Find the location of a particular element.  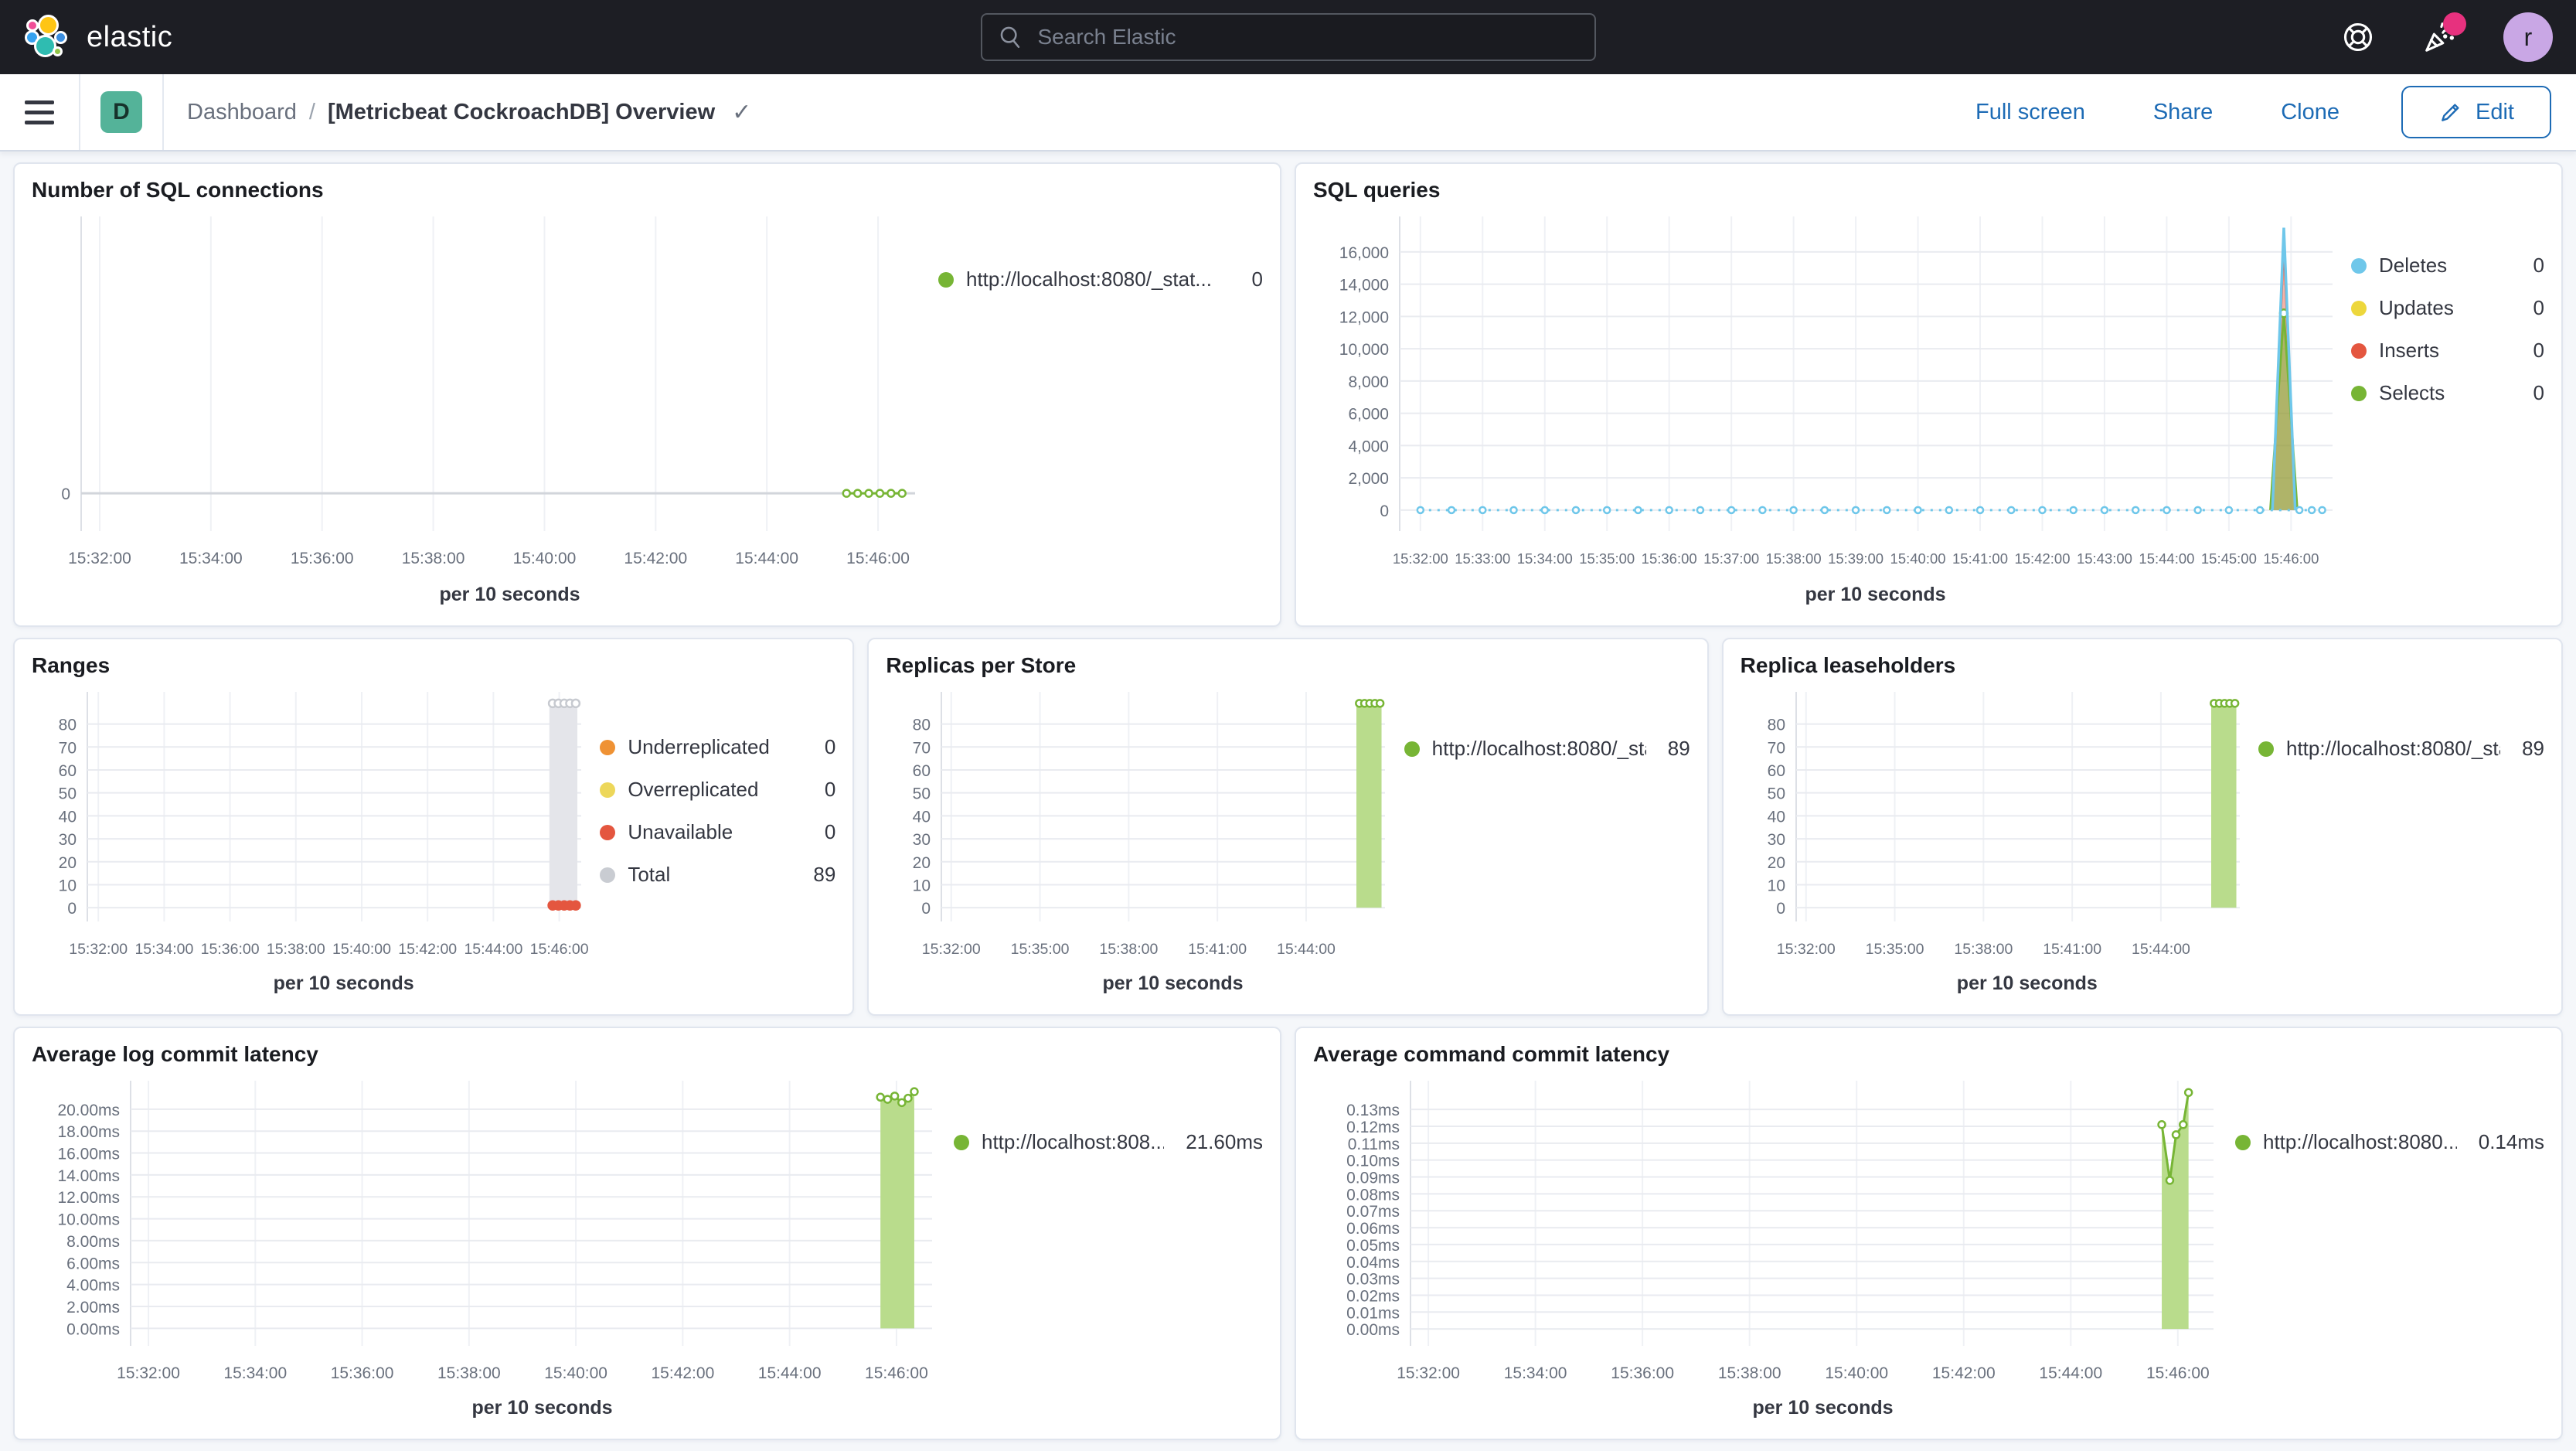

svg-text: 2.00ms is located at coordinates (93, 1307).